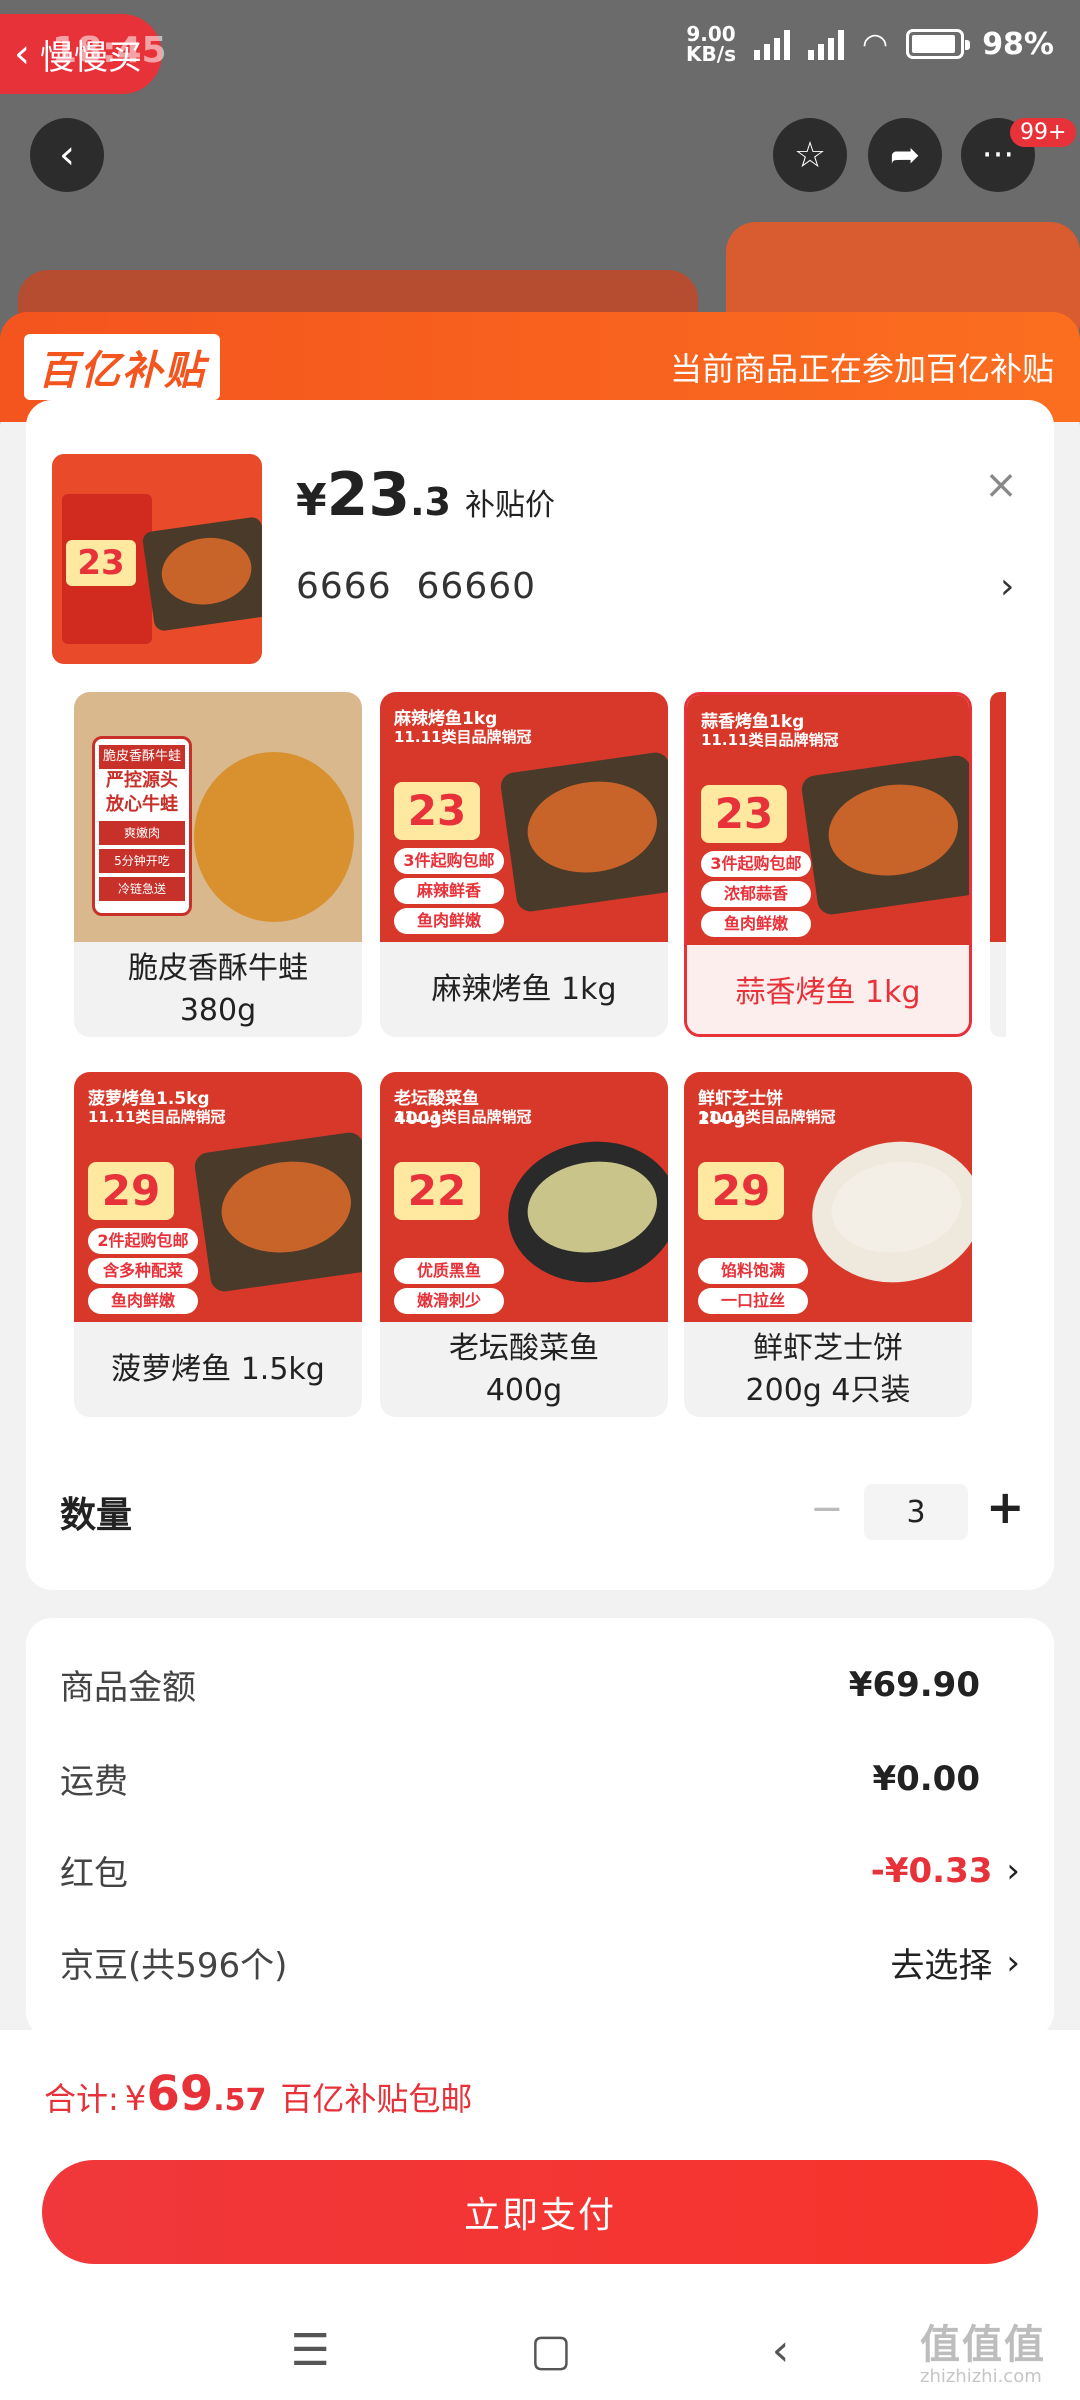 The width and height of the screenshot is (1080, 2400). I want to click on total-label: 合计:, so click(81, 2099).